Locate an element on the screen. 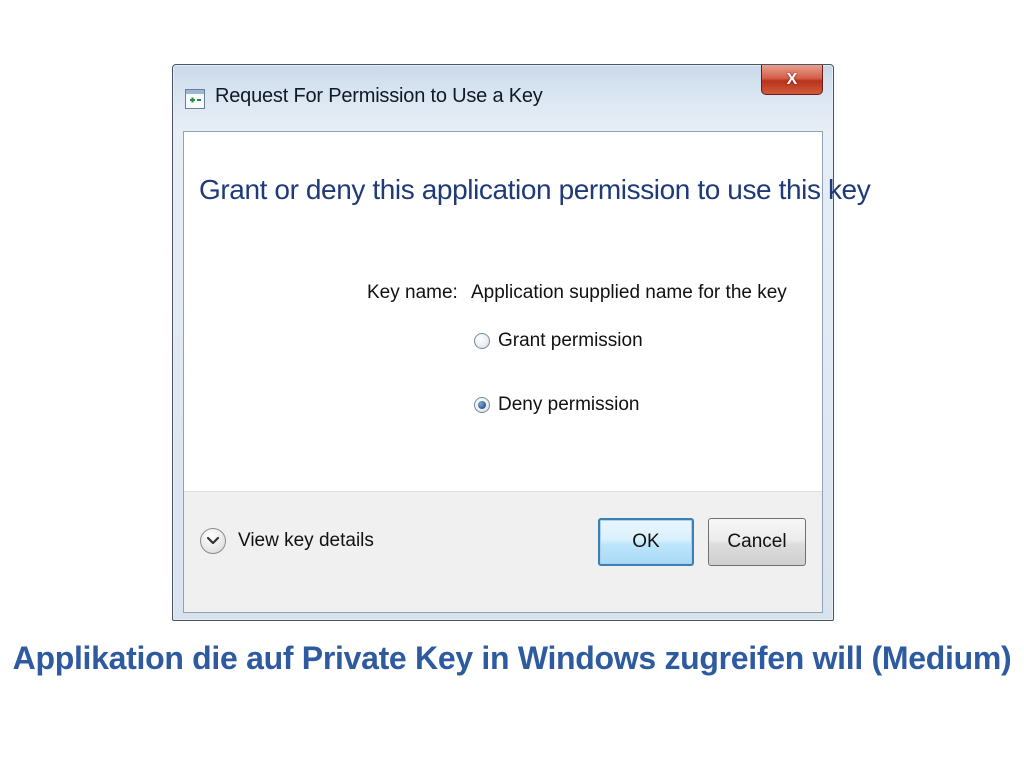 This screenshot has width=1024, height=768. view-key-details-toggle: View key details is located at coordinates (287, 541).